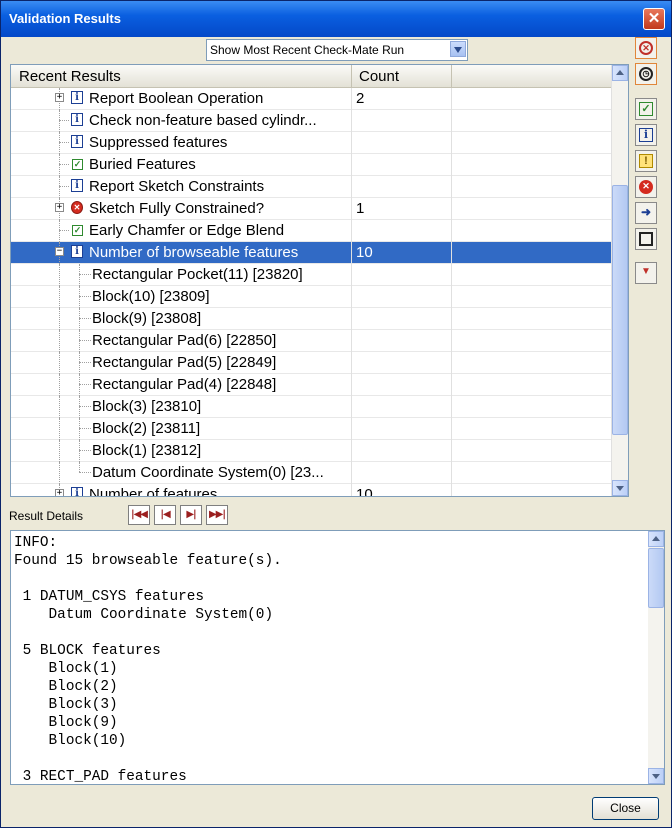  What do you see at coordinates (311, 253) in the screenshot?
I see `tree-row: − i Number of browseable features 10` at bounding box center [311, 253].